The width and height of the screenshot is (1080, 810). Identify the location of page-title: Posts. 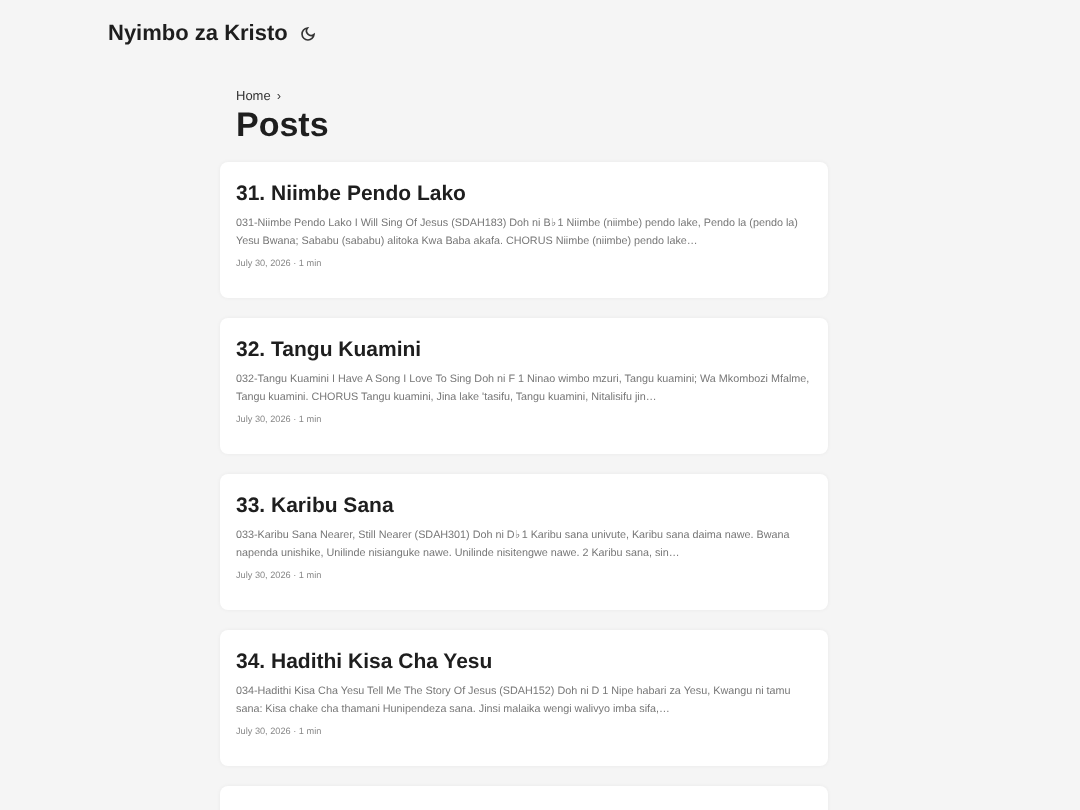
(283, 126).